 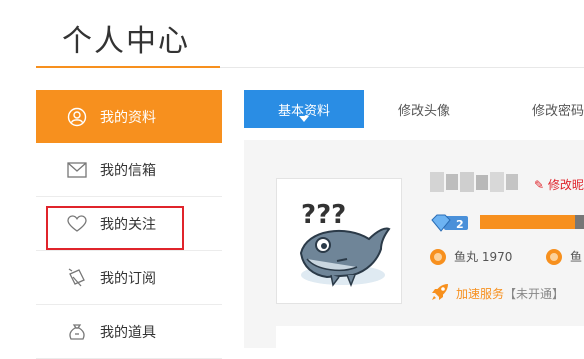 I want to click on level-badge: 2, so click(x=450, y=223).